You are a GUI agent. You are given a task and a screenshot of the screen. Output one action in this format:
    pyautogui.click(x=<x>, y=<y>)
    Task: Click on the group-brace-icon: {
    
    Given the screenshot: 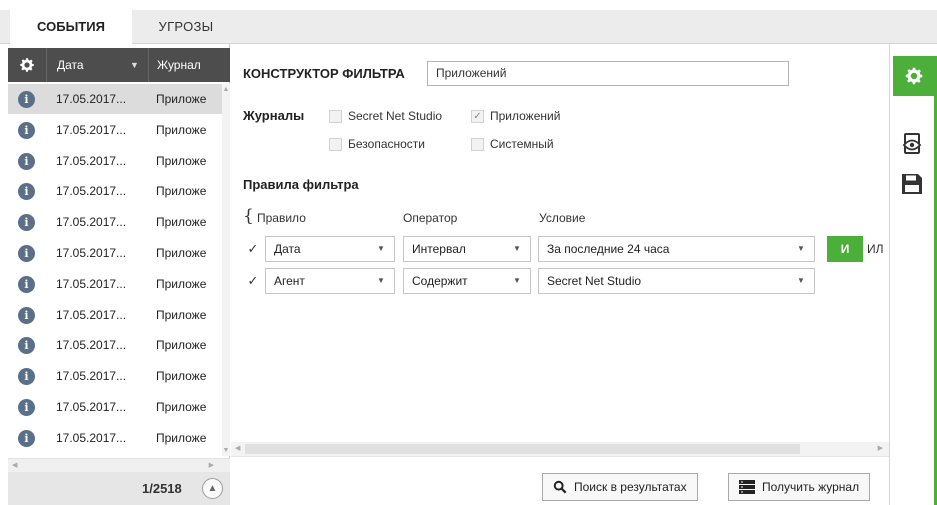 What is the action you would take?
    pyautogui.click(x=248, y=216)
    